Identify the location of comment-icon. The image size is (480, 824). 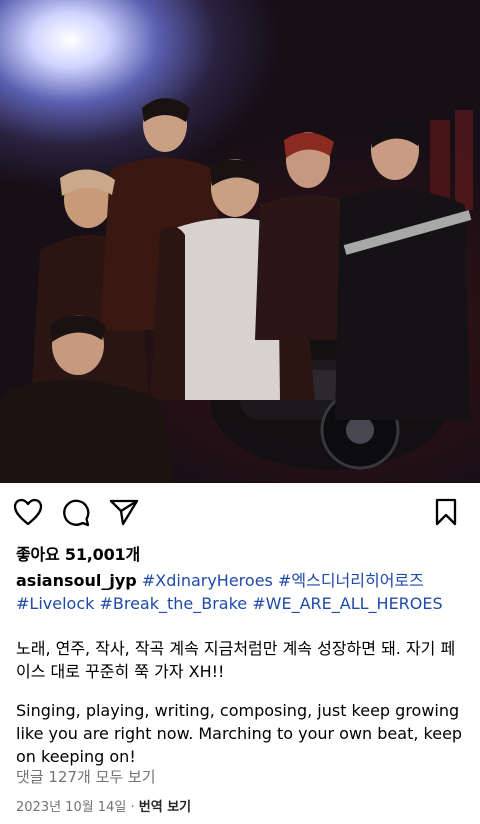
(76, 514).